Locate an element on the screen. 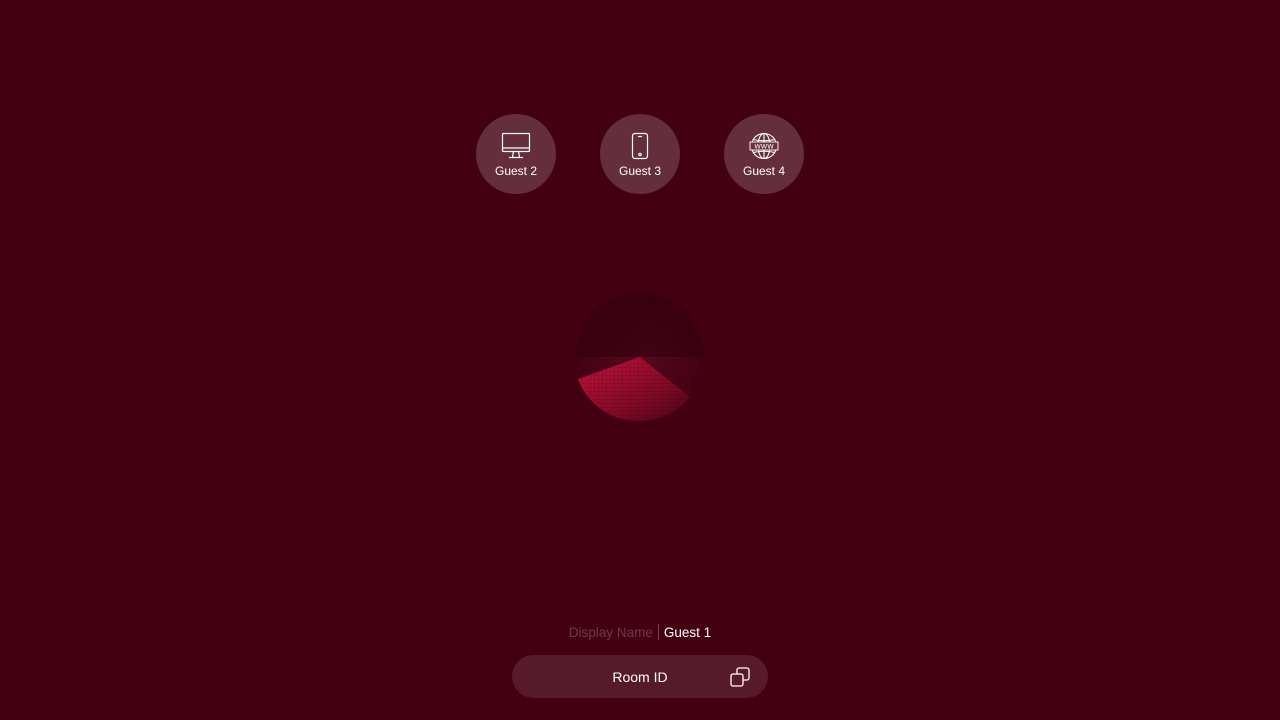  peer-name: Guest 3 is located at coordinates (640, 171).